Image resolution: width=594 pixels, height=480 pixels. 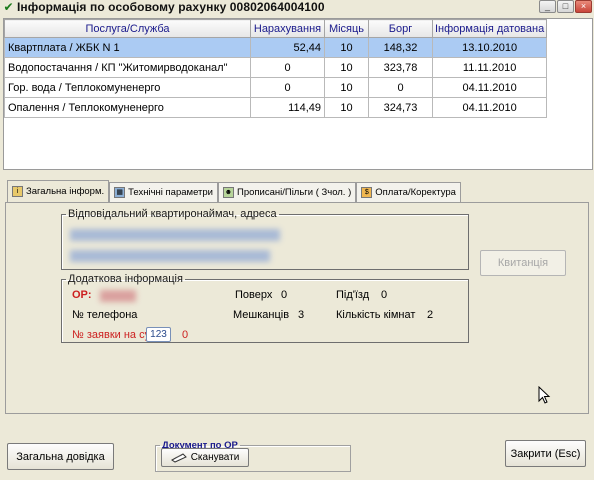 What do you see at coordinates (400, 28) in the screenshot?
I see `column-header-debt: Борг` at bounding box center [400, 28].